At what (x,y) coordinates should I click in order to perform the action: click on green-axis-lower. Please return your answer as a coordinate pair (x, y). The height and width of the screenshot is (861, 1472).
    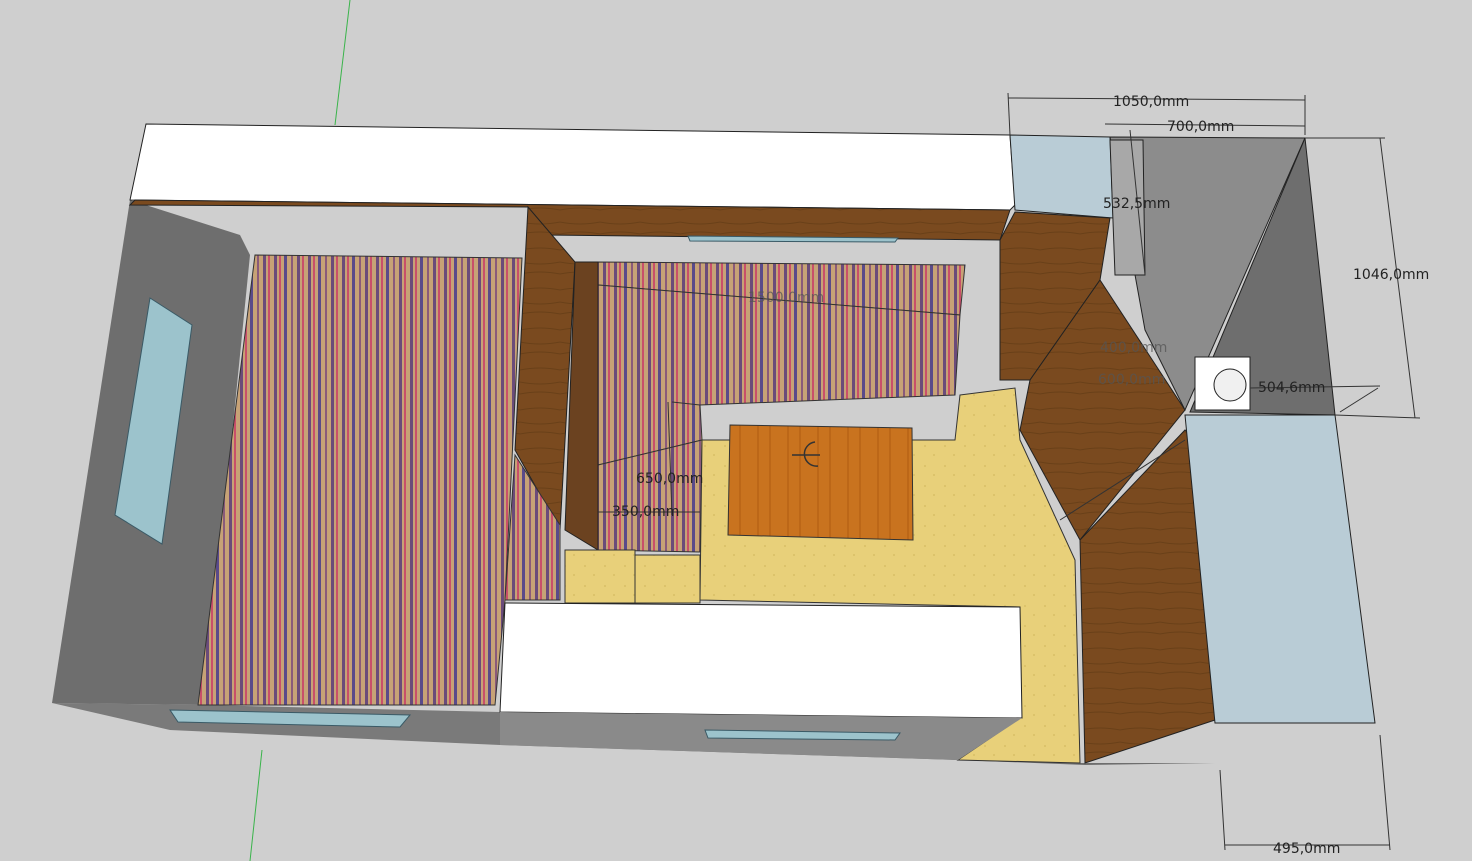
    Looking at the image, I should click on (256, 805).